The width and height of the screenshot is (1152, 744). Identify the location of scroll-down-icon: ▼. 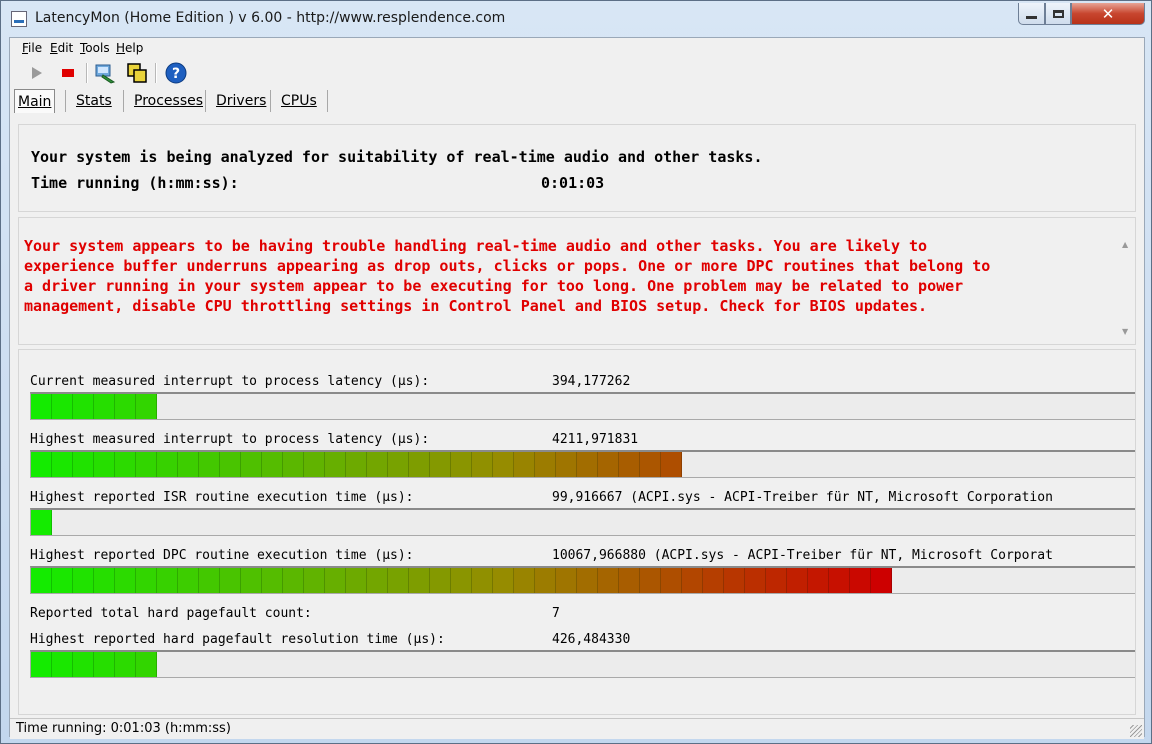
(1125, 331).